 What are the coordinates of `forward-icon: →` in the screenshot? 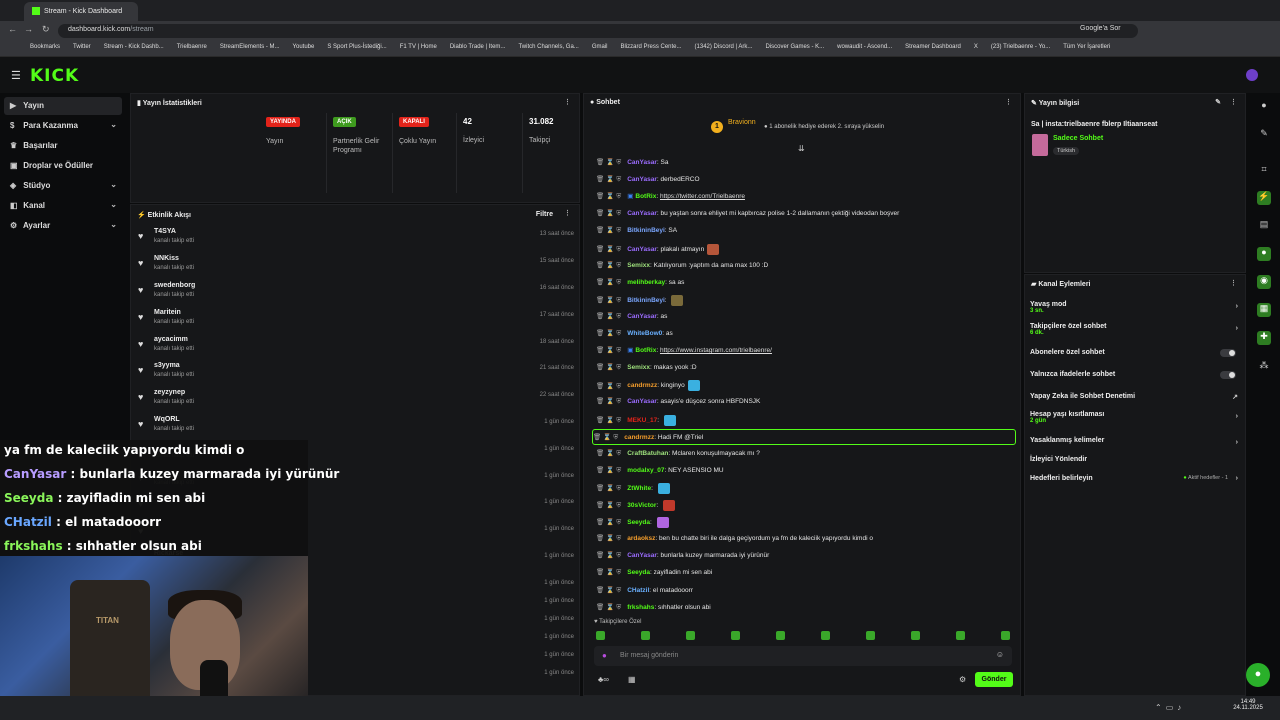 It's located at (28, 29).